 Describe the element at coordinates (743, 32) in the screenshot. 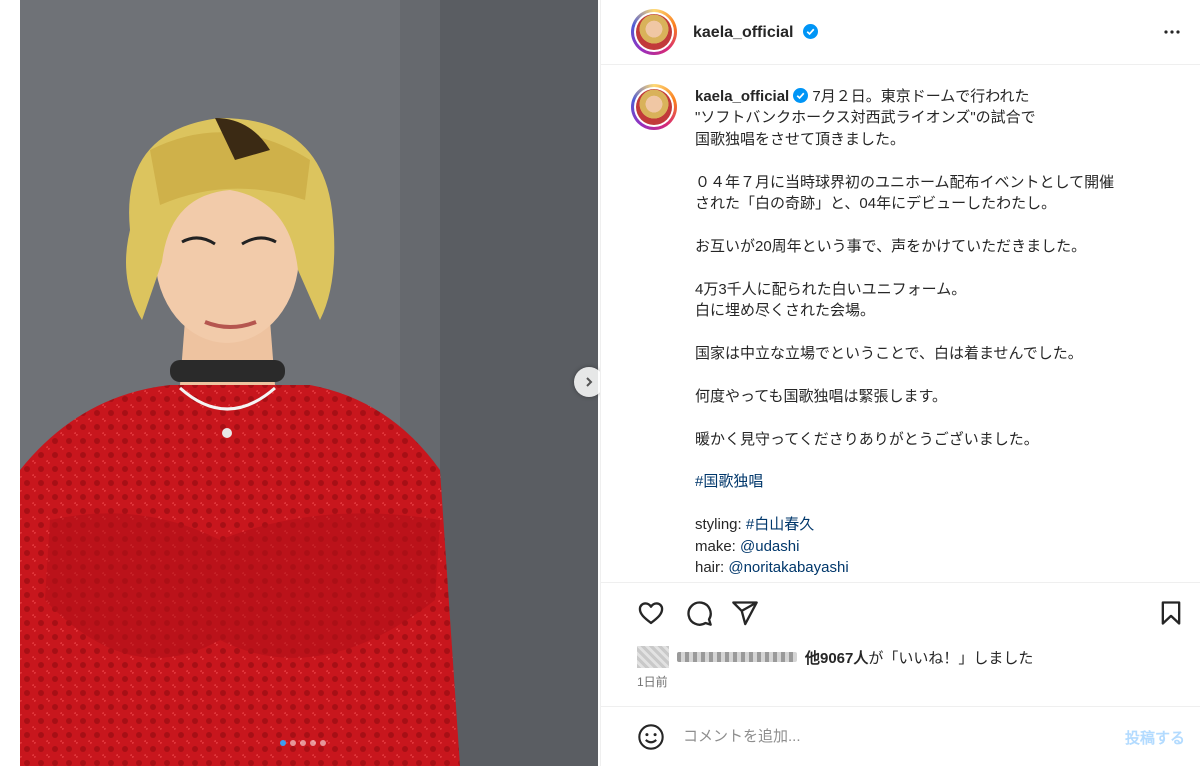

I see `author-username: kaela_official` at that location.